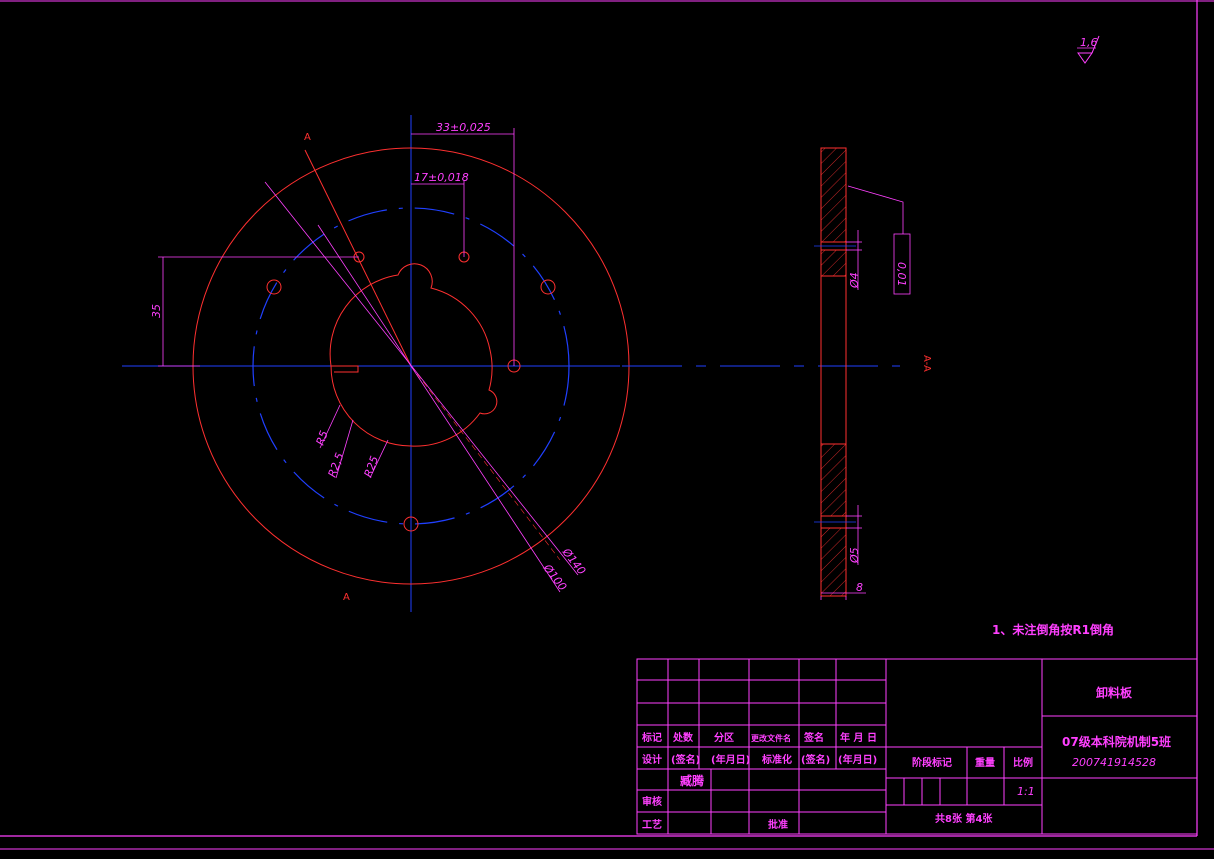 Image resolution: width=1214 pixels, height=859 pixels. Describe the element at coordinates (776, 759) in the screenshot. I see `tb-row2: 标准化` at that location.